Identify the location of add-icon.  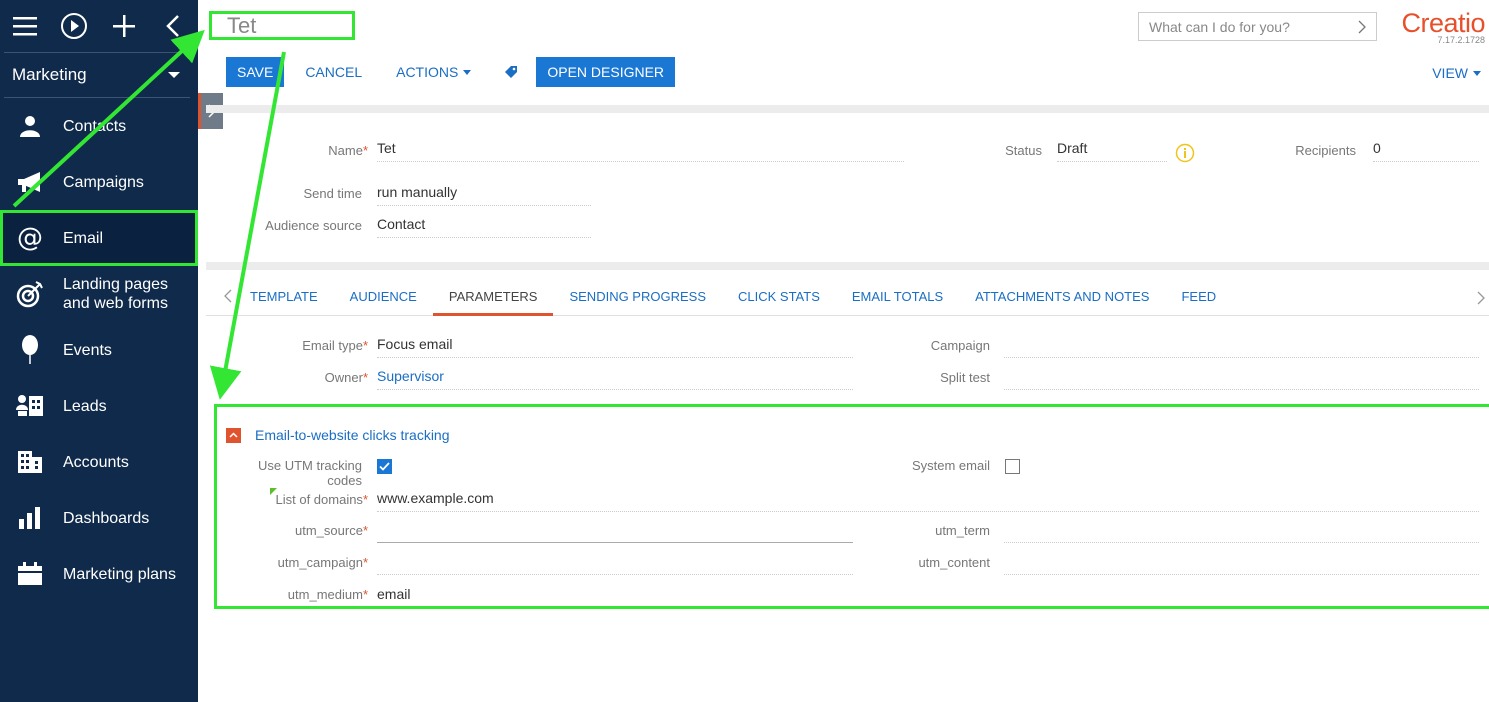
(124, 26).